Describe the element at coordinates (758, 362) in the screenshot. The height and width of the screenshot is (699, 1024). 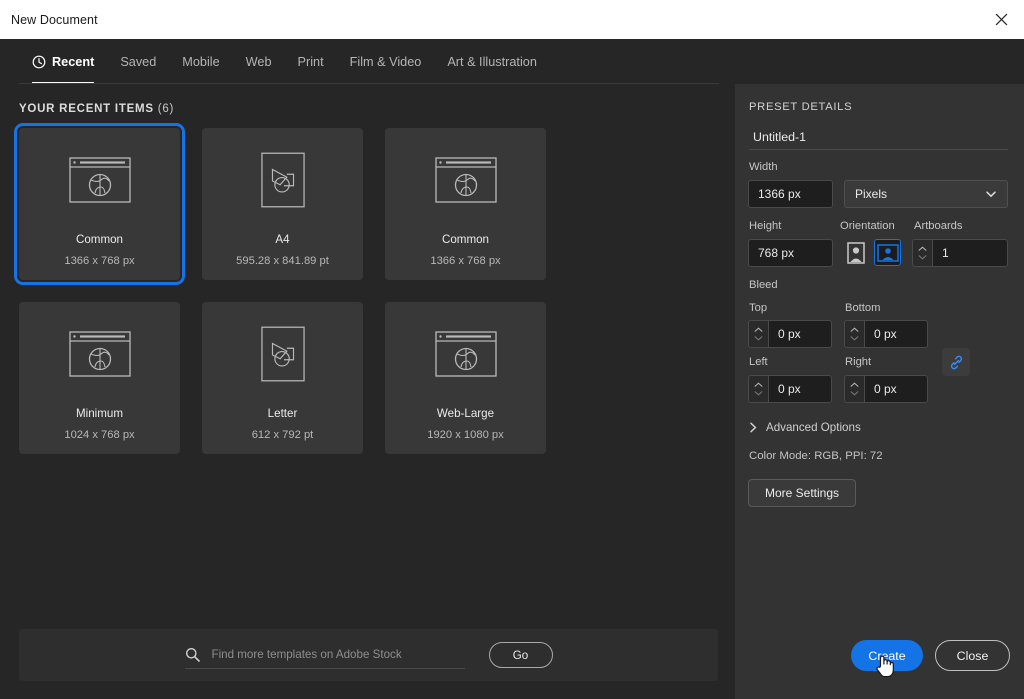
I see `bleed-left-label: Left` at that location.